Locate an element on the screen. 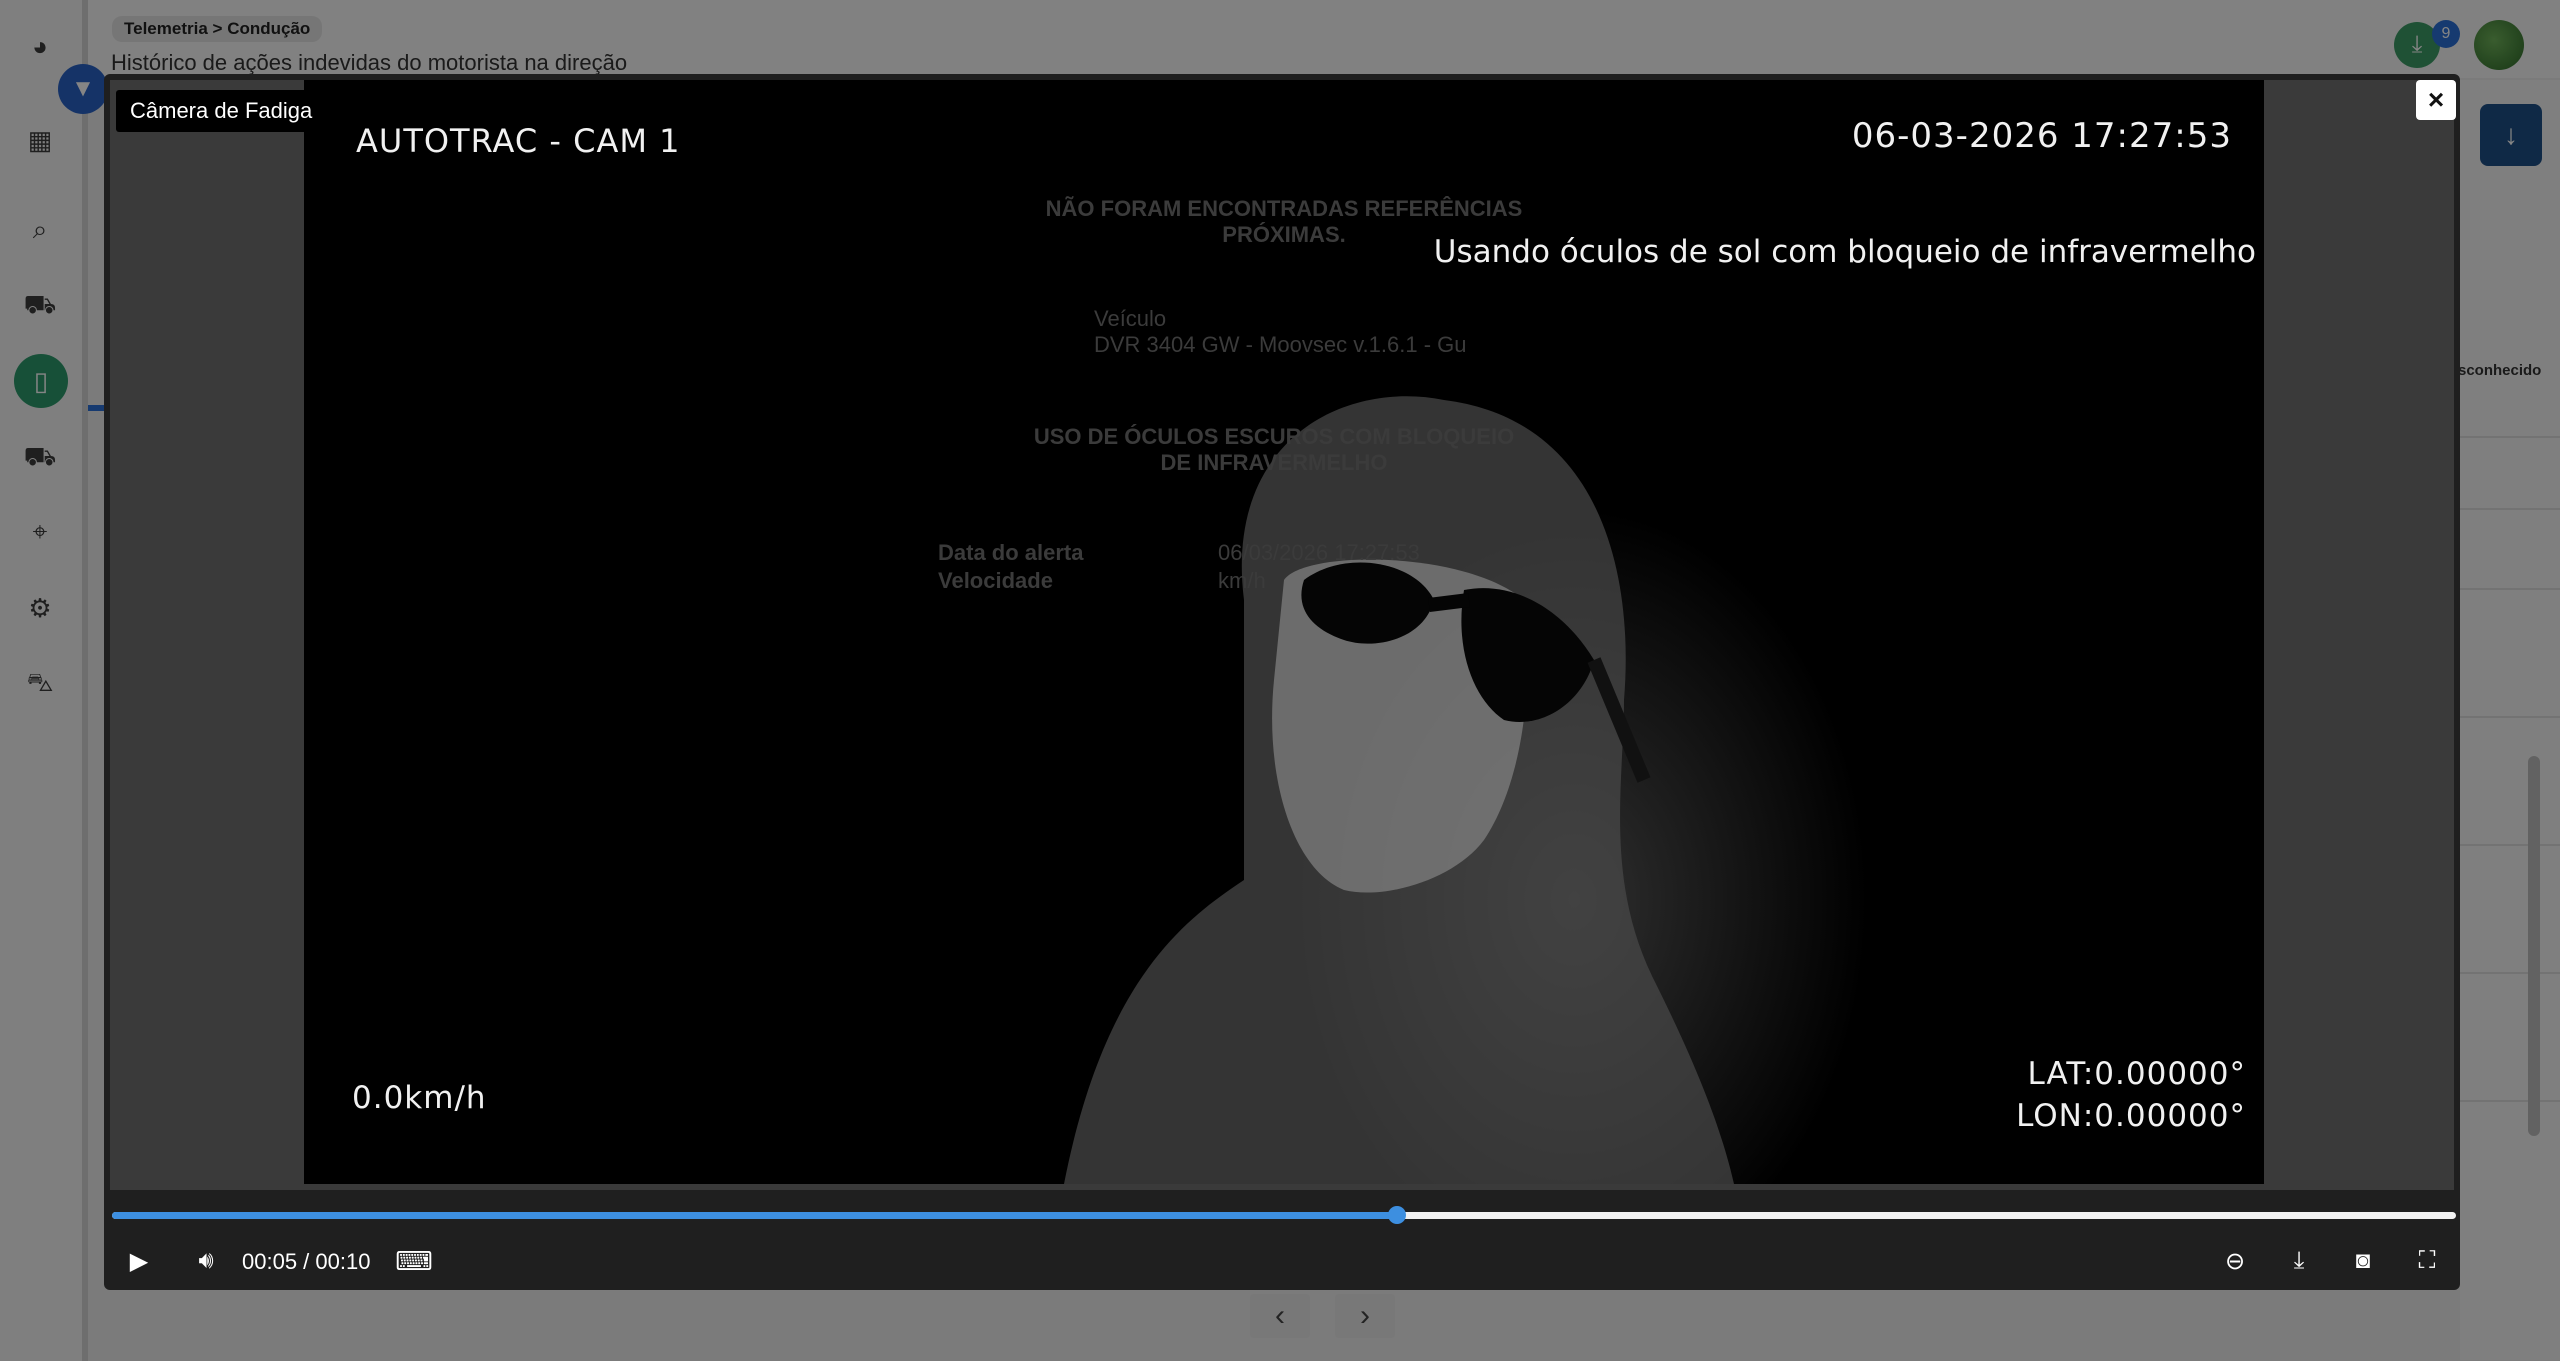 This screenshot has height=1361, width=2560. volume-icon: 🔊︎ is located at coordinates (206, 1261).